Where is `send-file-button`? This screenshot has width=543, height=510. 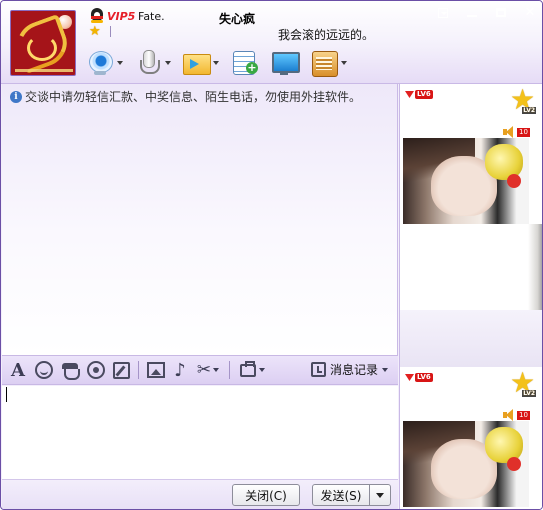 send-file-button is located at coordinates (200, 63).